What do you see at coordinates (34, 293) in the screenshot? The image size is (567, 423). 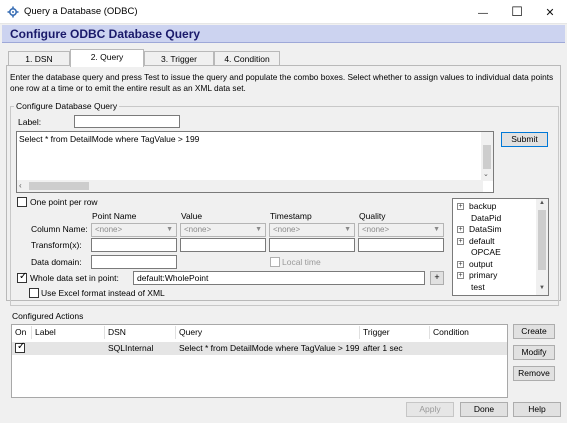 I see `excel-format-checkbox` at bounding box center [34, 293].